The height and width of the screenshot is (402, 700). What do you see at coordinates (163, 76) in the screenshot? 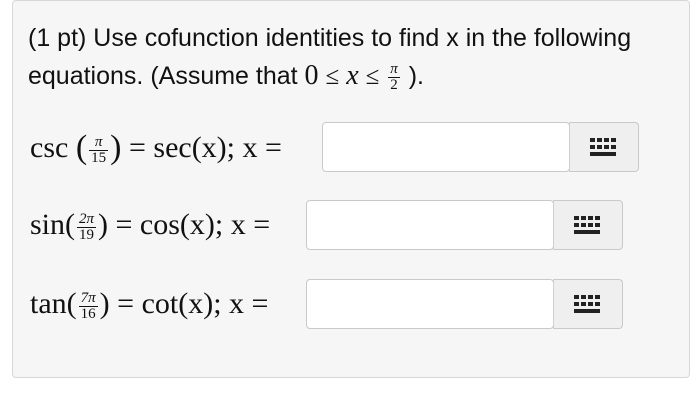
I see `prompt-text-2: equations. (Assume that` at bounding box center [163, 76].